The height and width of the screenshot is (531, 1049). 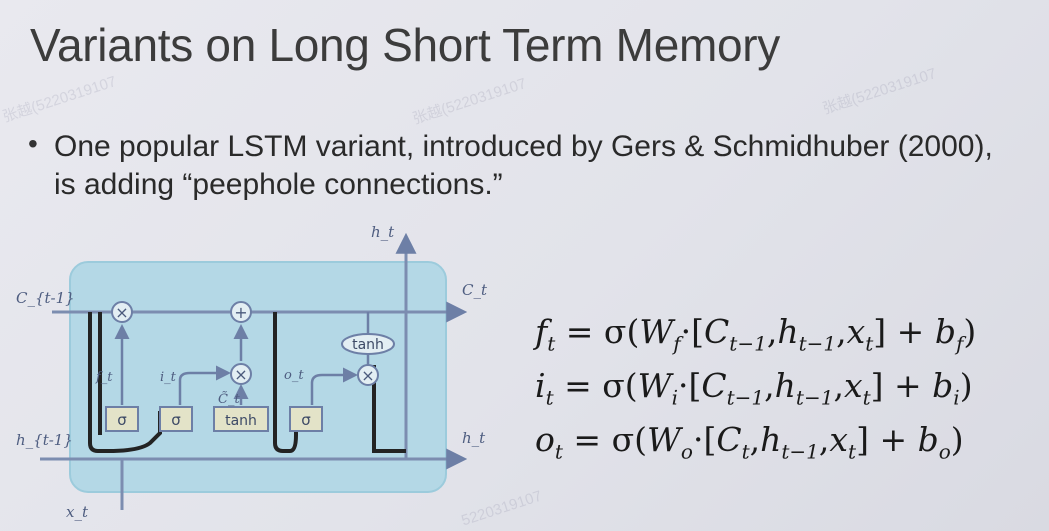 What do you see at coordinates (122, 420) in the screenshot?
I see `forget-gate-label: σ` at bounding box center [122, 420].